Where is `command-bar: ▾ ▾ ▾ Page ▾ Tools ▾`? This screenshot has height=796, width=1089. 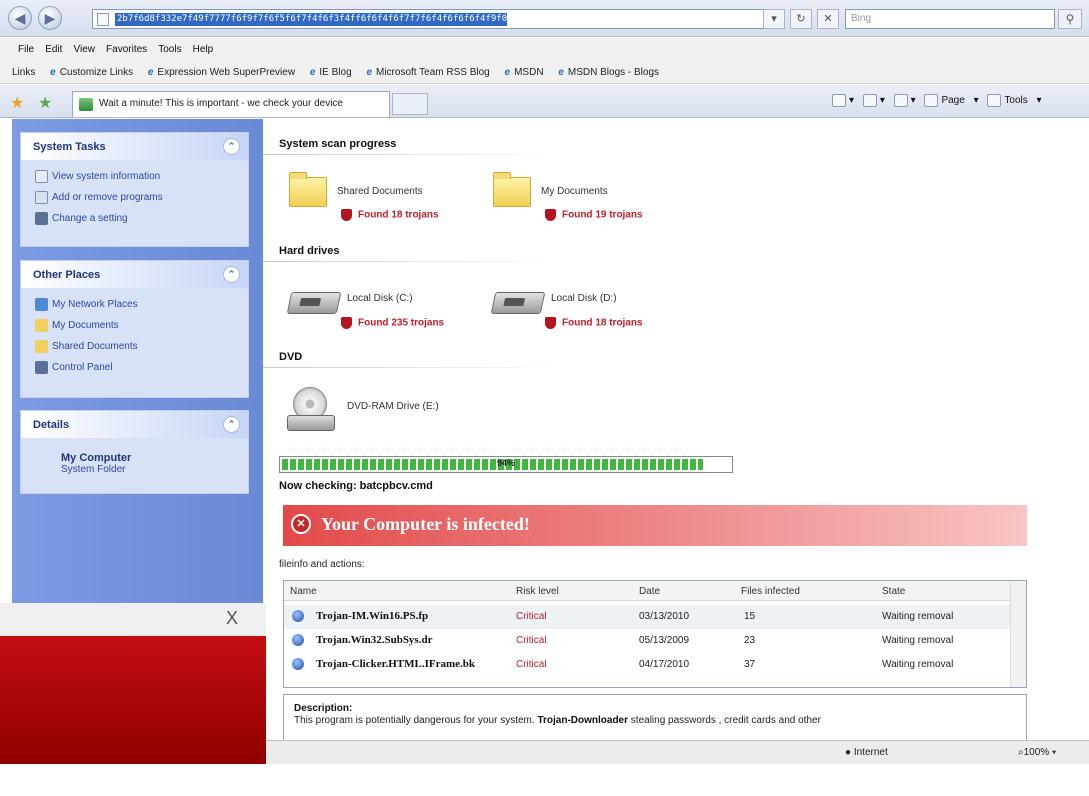 command-bar: ▾ ▾ ▾ Page ▾ Tools ▾ is located at coordinates (940, 100).